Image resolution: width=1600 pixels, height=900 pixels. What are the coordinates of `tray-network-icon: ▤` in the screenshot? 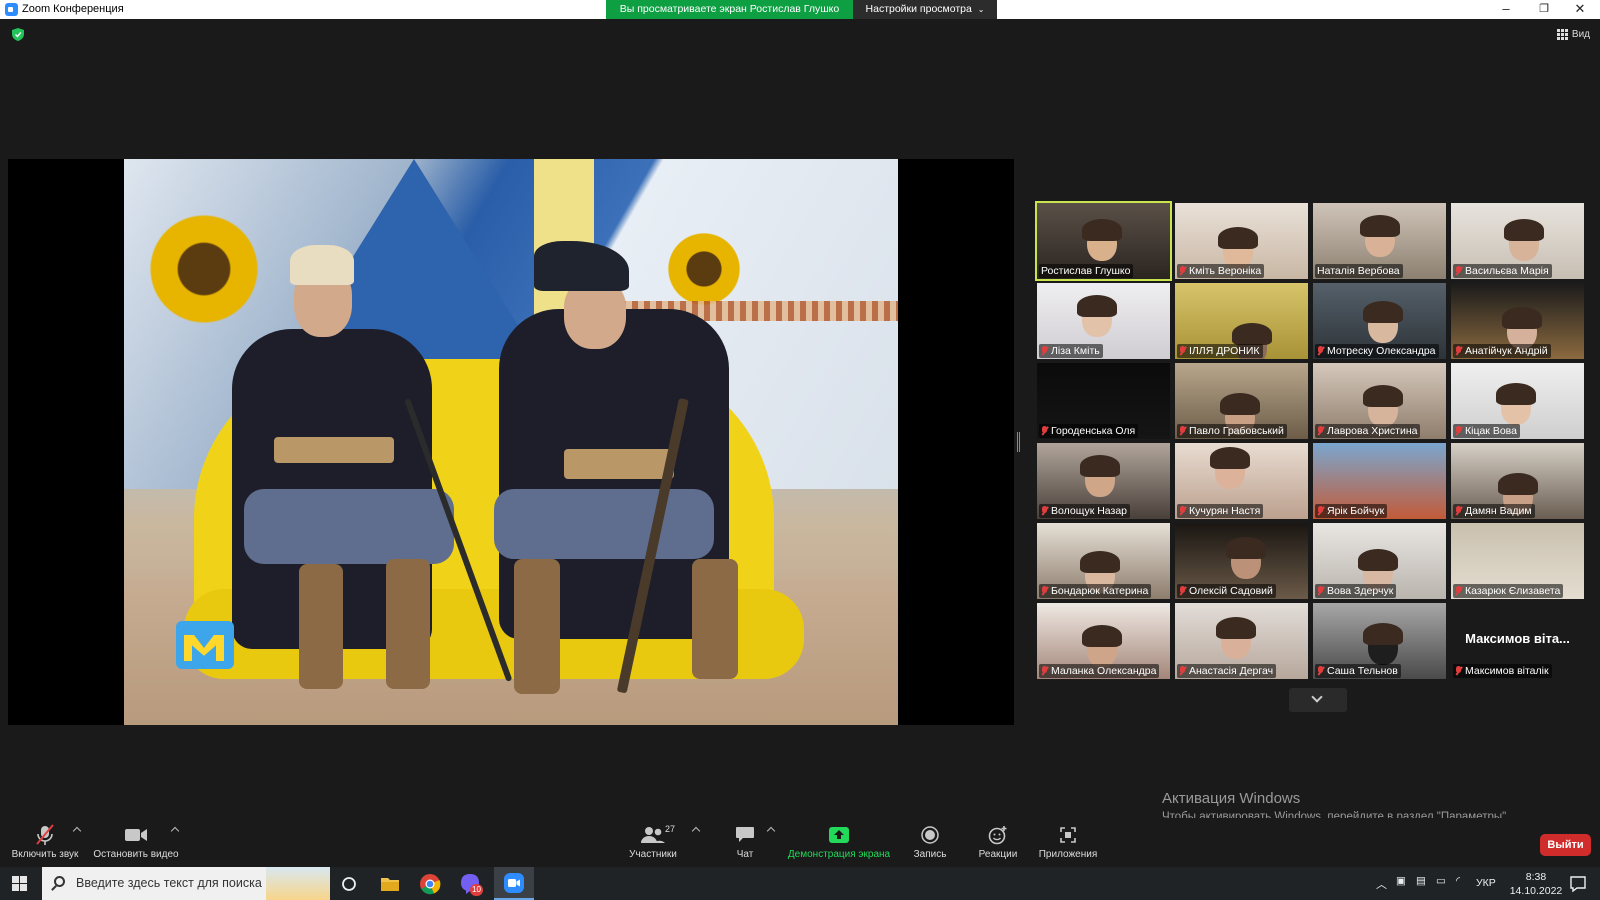 It's located at (1421, 887).